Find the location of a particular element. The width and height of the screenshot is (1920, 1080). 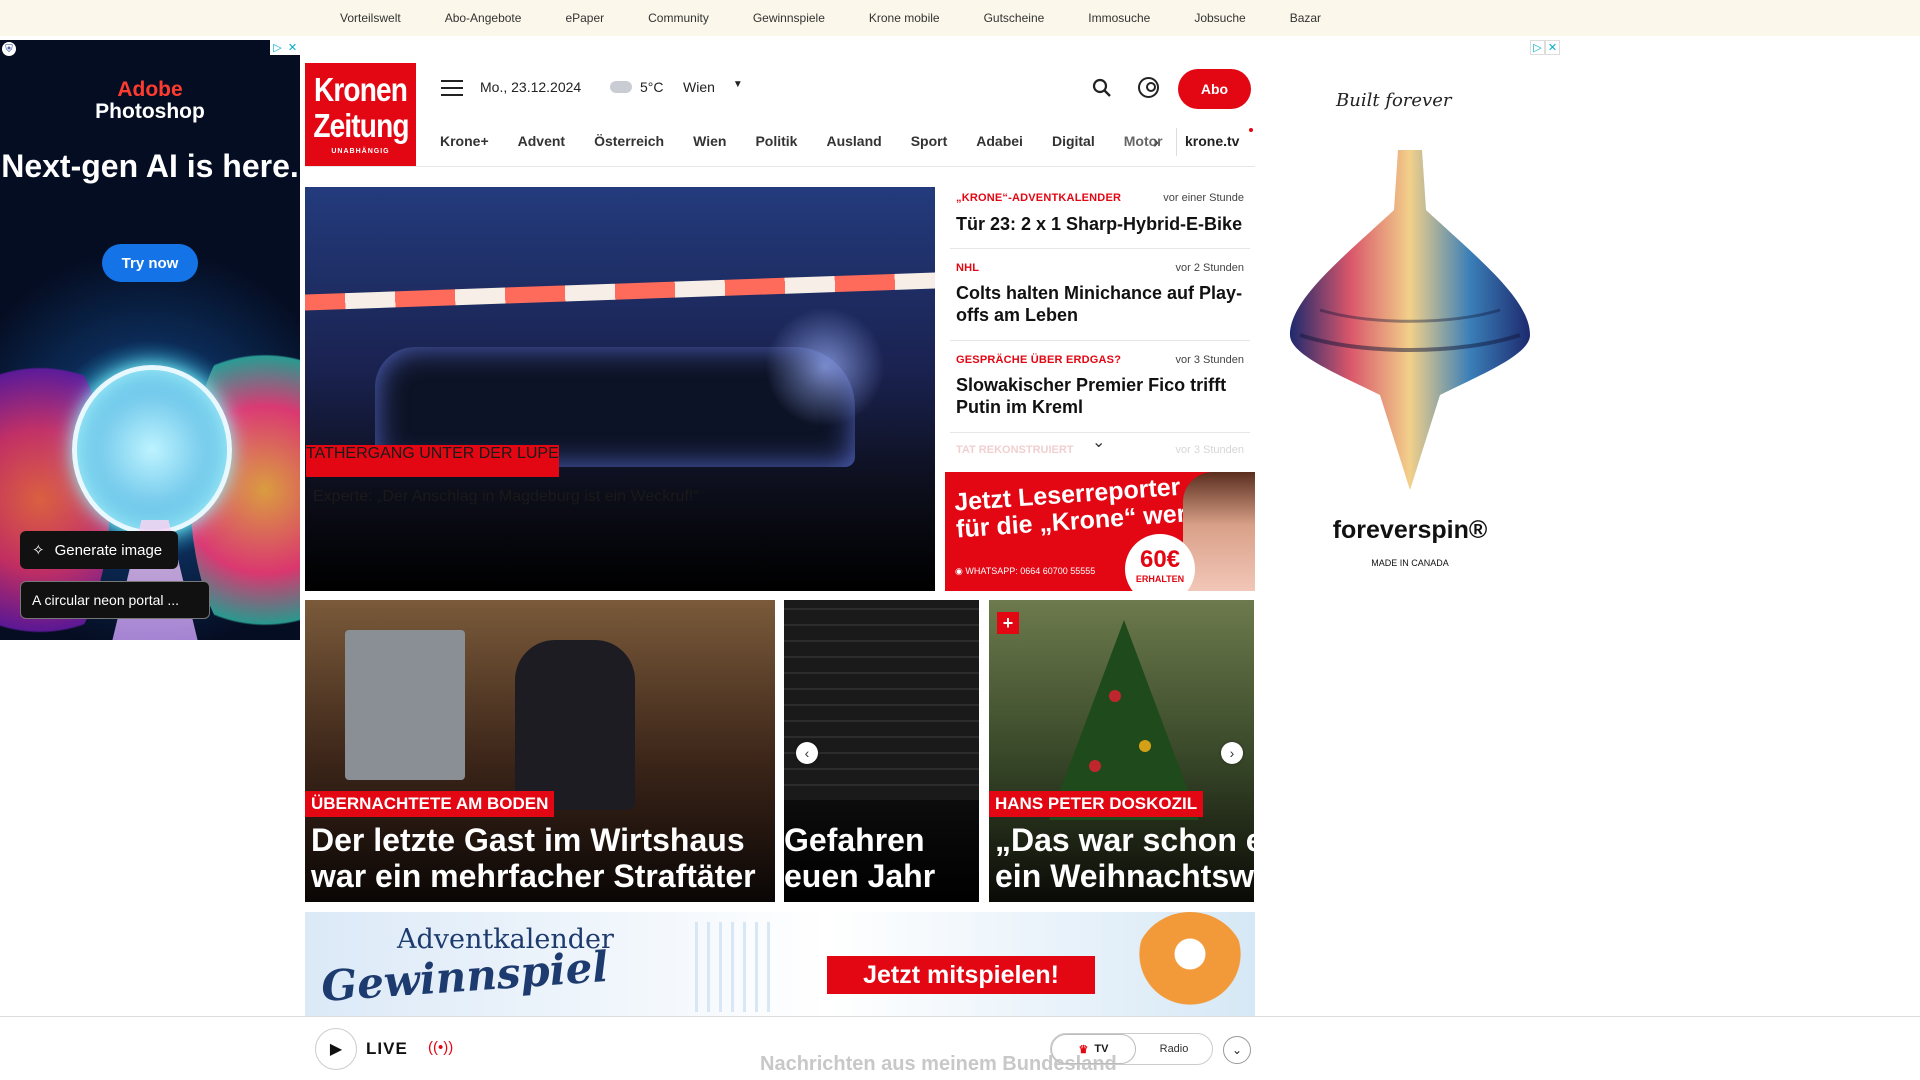

utility-link-vorteilswelt: Vorteilswelt is located at coordinates (370, 18).